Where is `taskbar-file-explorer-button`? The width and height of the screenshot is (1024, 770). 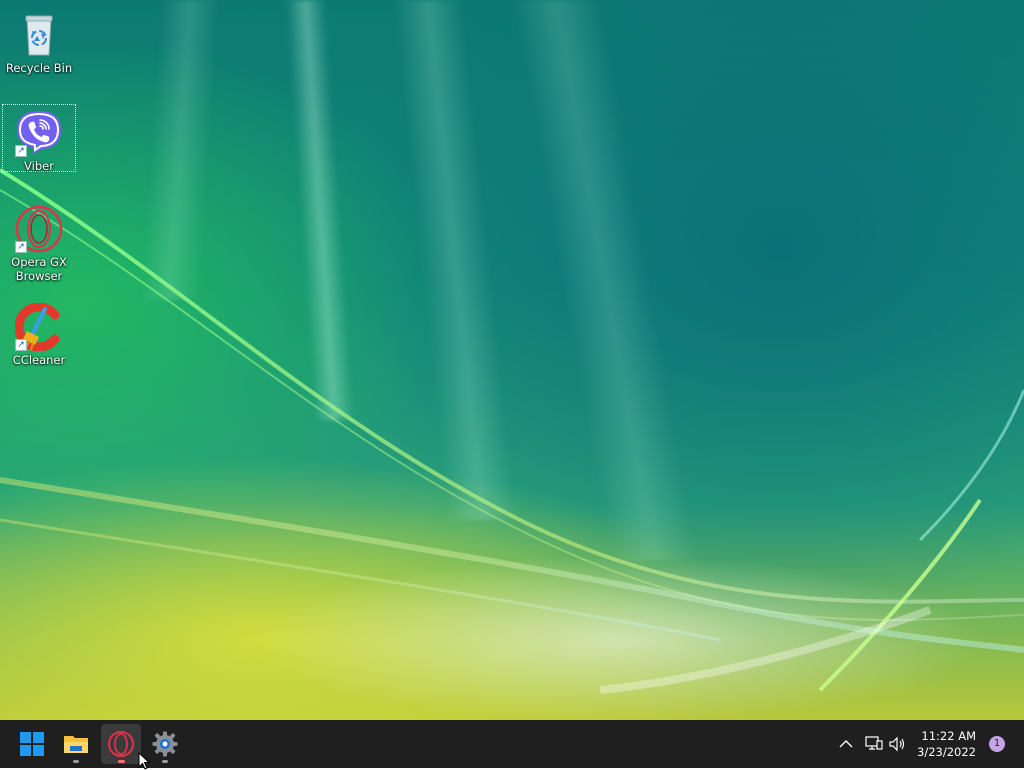 taskbar-file-explorer-button is located at coordinates (76, 744).